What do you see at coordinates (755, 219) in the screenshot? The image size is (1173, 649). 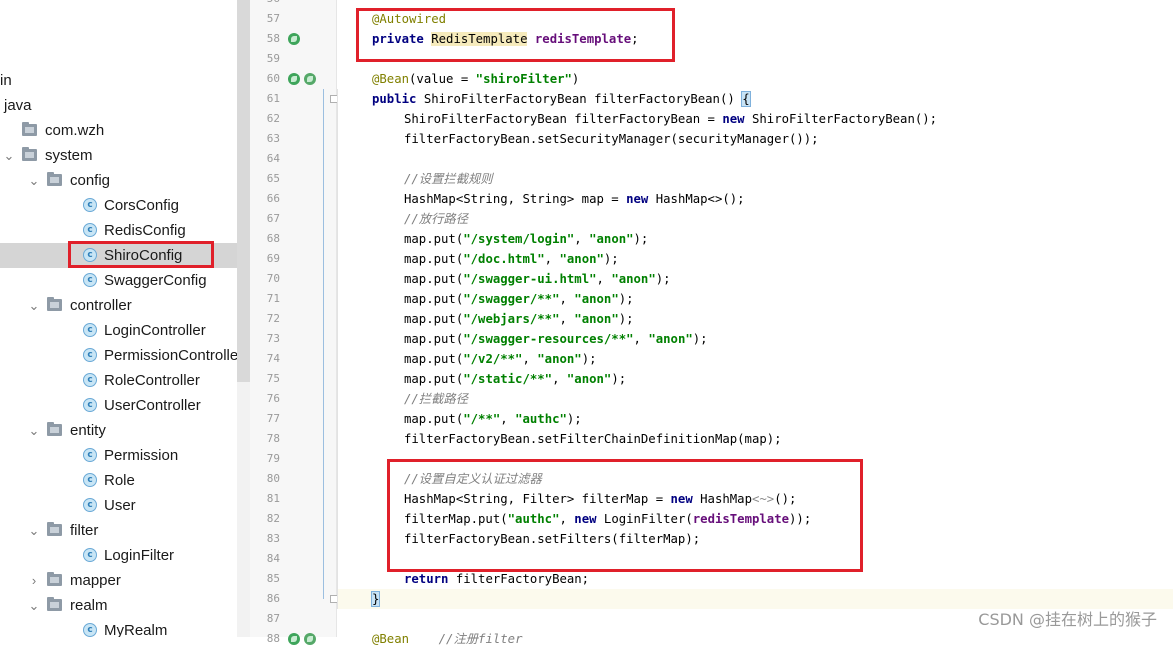 I see `code-line: //放行路径` at bounding box center [755, 219].